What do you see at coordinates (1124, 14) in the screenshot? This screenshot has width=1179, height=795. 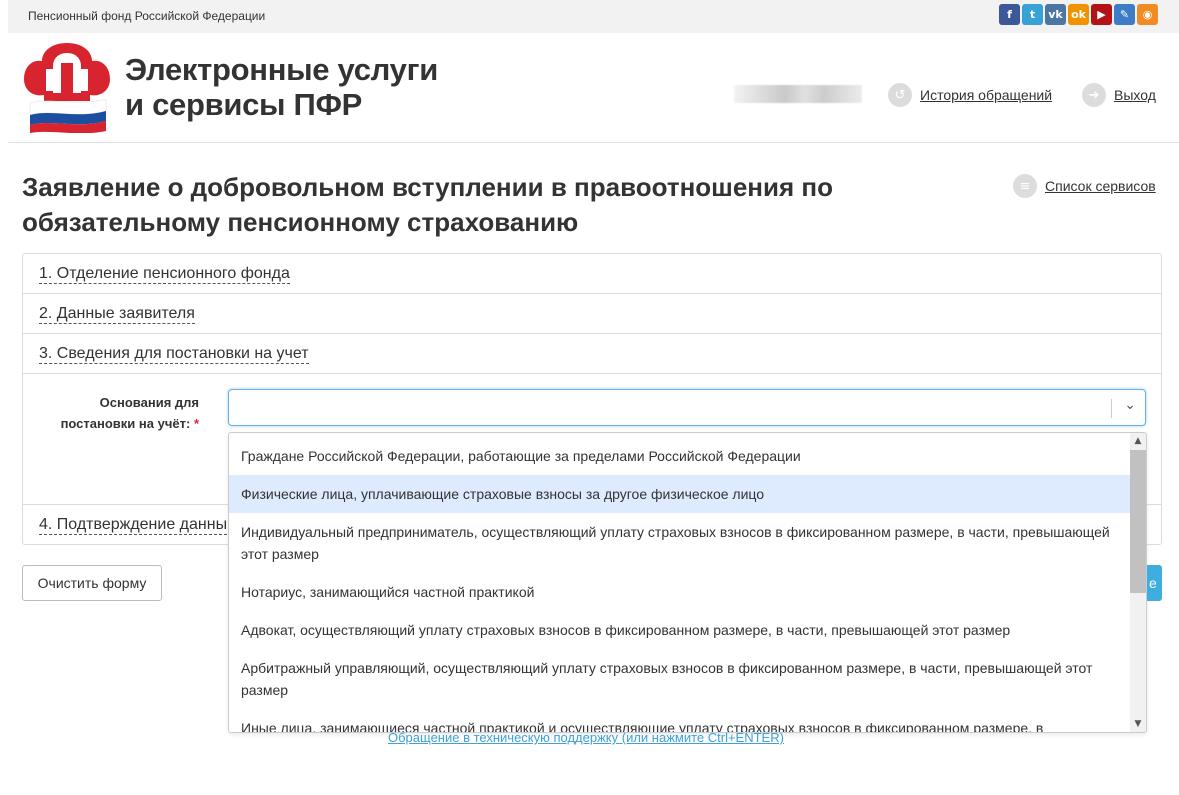 I see `livejournal-icon: ✎` at bounding box center [1124, 14].